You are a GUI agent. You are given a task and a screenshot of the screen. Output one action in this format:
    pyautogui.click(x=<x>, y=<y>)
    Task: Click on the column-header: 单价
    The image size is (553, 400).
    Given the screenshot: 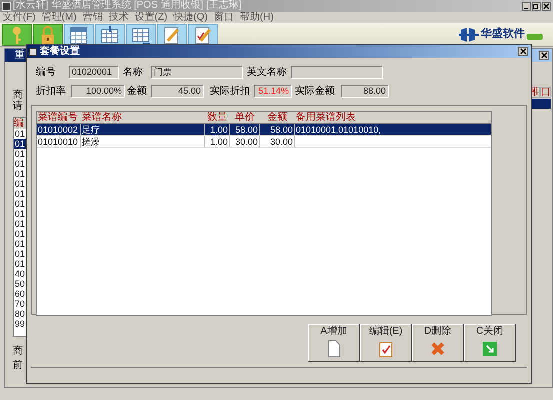 What is the action you would take?
    pyautogui.click(x=245, y=117)
    